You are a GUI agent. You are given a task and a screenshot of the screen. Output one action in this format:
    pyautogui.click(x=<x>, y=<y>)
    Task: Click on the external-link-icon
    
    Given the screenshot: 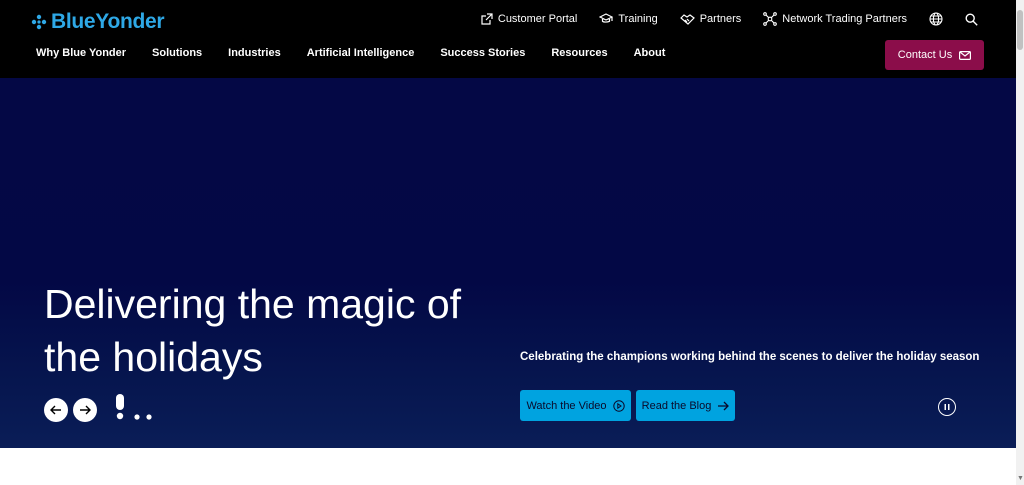 What is the action you would take?
    pyautogui.click(x=487, y=19)
    